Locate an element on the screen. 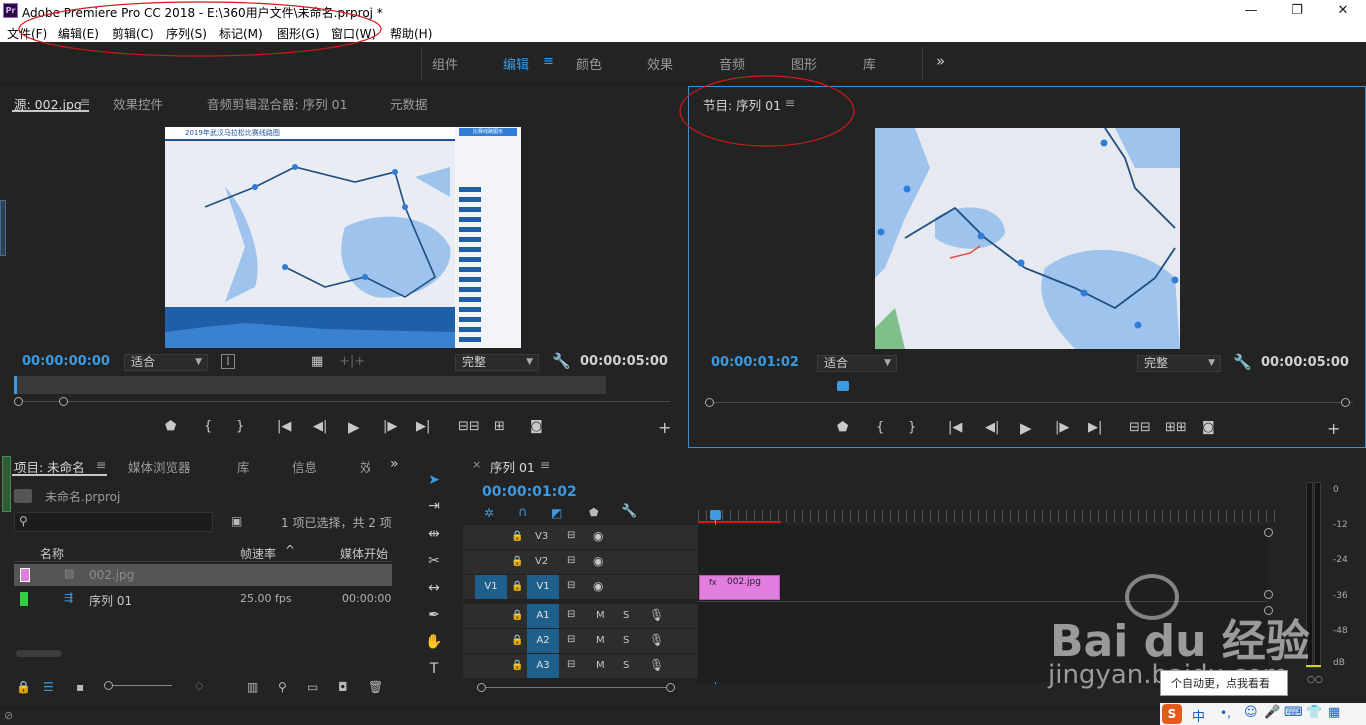 The width and height of the screenshot is (1366, 725). source-time-ruler is located at coordinates (310, 385).